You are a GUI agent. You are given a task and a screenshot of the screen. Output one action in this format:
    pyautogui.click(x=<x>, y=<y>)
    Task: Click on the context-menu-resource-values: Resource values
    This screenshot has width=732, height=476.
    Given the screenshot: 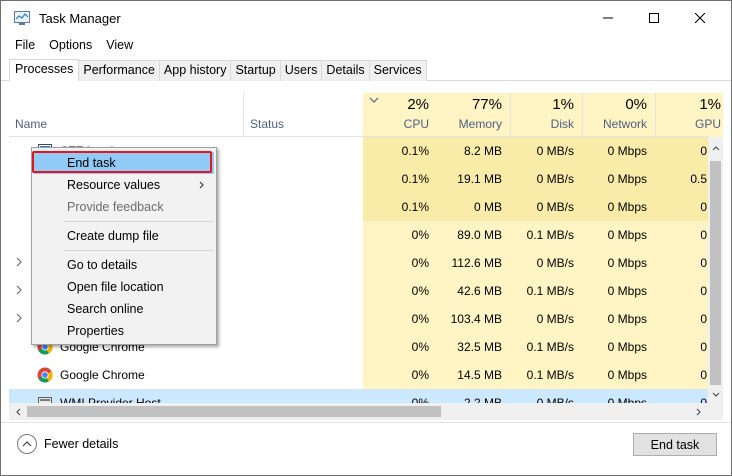 What is the action you would take?
    pyautogui.click(x=124, y=185)
    